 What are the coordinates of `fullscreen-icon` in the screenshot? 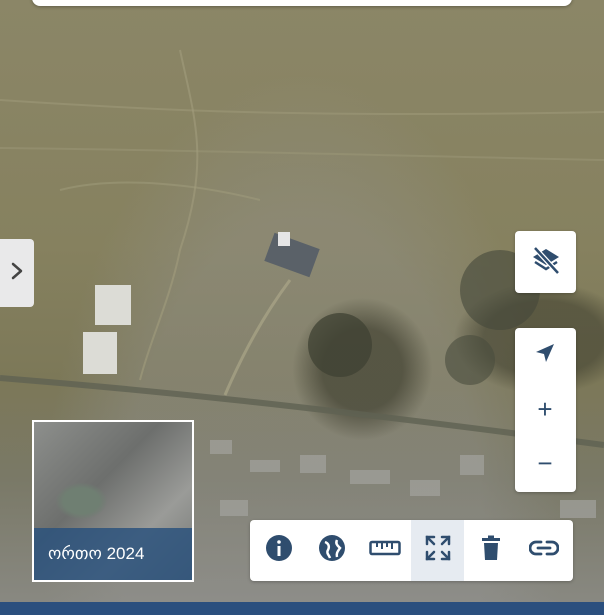 It's located at (438, 550).